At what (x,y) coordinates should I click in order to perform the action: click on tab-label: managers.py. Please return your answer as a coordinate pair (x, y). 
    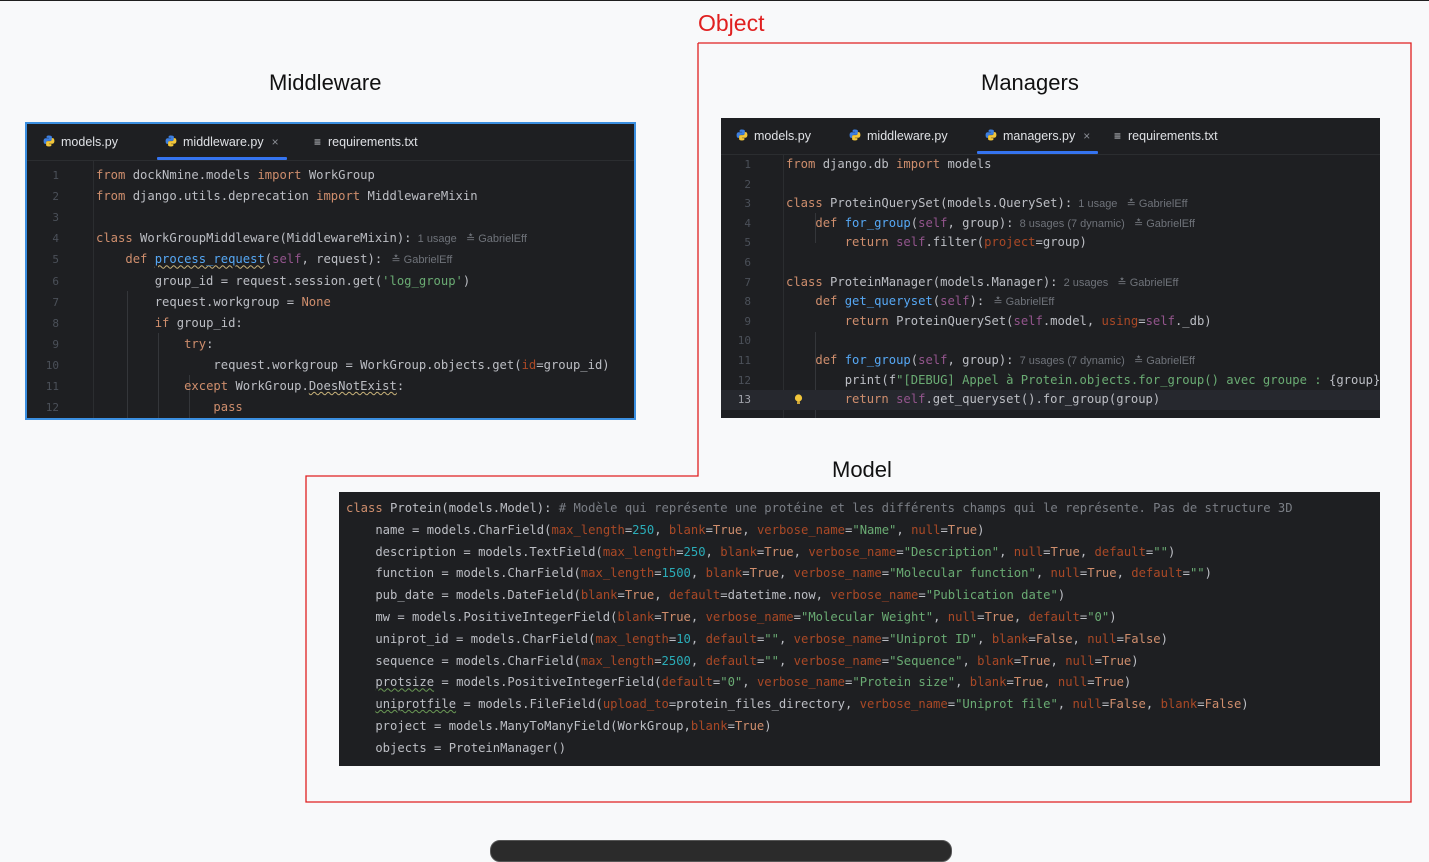
    Looking at the image, I should click on (1039, 136).